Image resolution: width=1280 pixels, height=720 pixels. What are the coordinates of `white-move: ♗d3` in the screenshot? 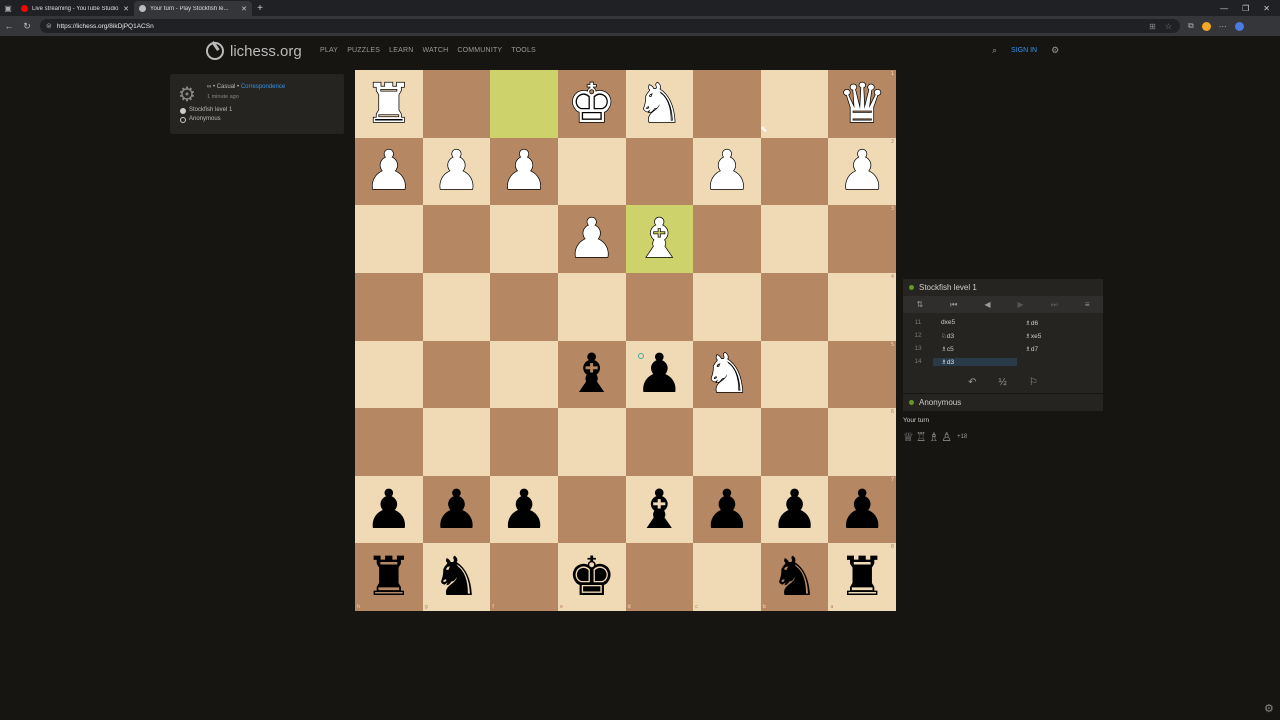 It's located at (975, 361).